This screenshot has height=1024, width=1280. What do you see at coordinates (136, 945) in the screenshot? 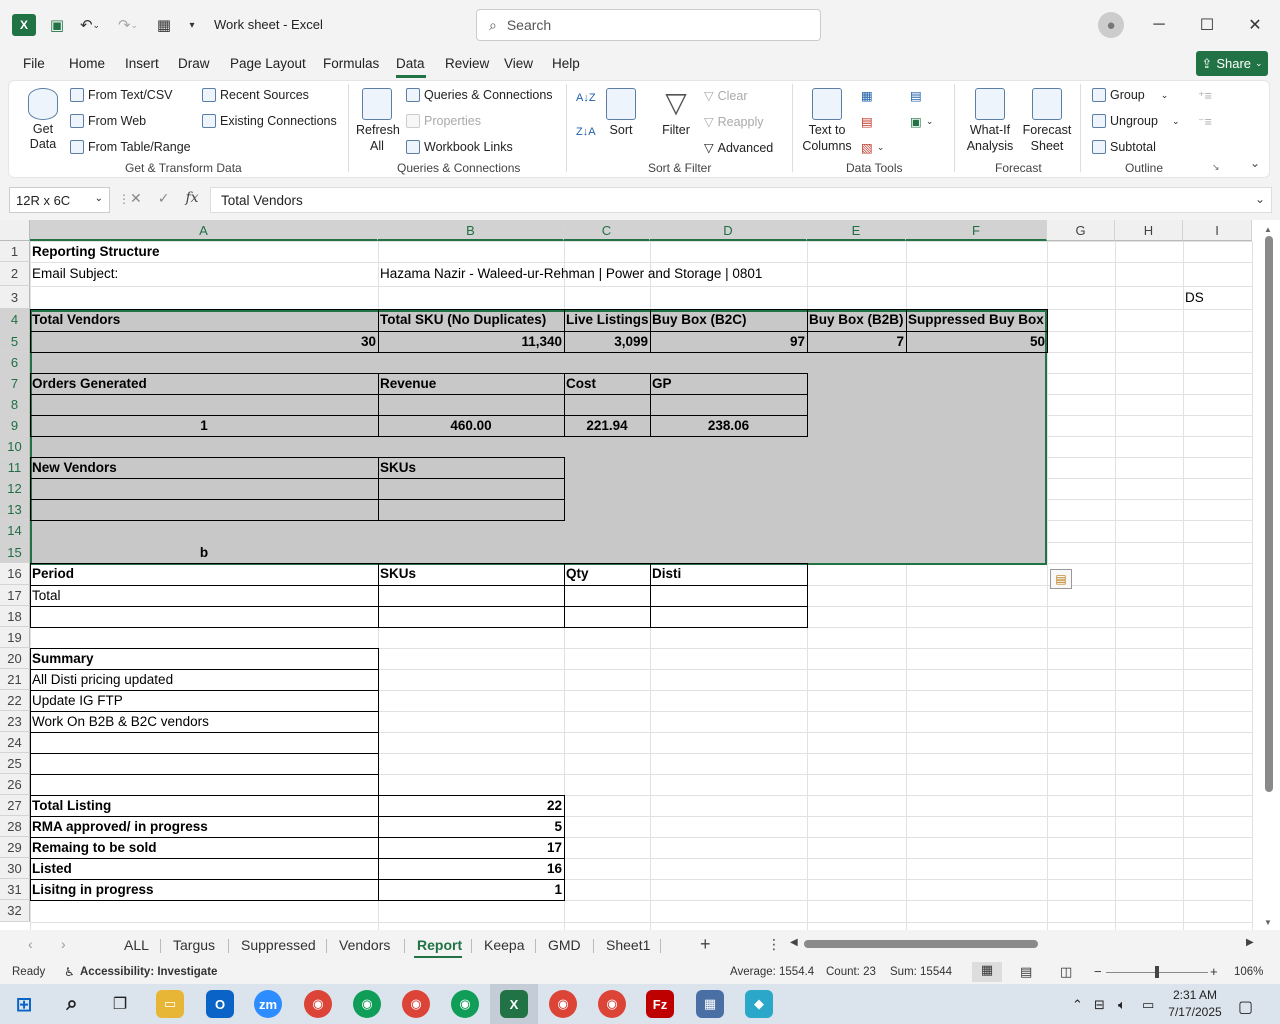
I see `sheet-tab-all: ALL` at bounding box center [136, 945].